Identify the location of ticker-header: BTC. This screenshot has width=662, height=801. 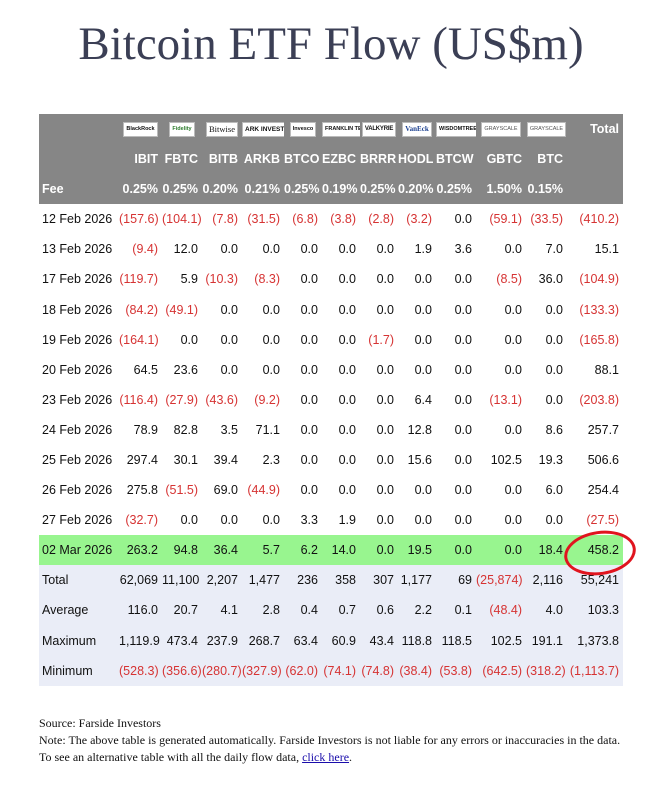
(546, 159).